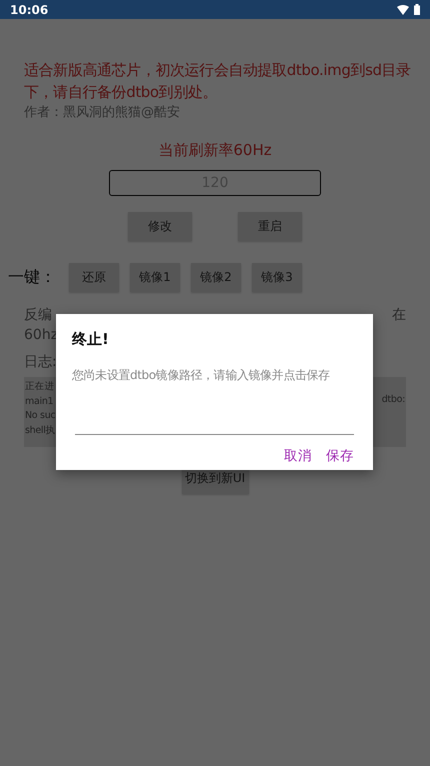 The width and height of the screenshot is (430, 766). What do you see at coordinates (215, 150) in the screenshot?
I see `refresh-rate-label: 当前刷新率60Hz` at bounding box center [215, 150].